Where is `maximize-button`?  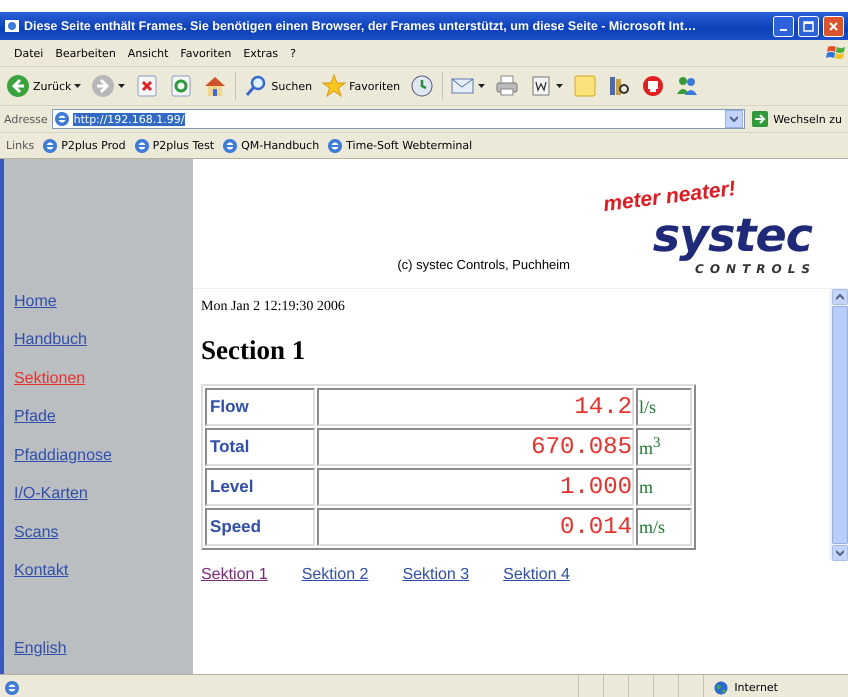
maximize-button is located at coordinates (808, 26).